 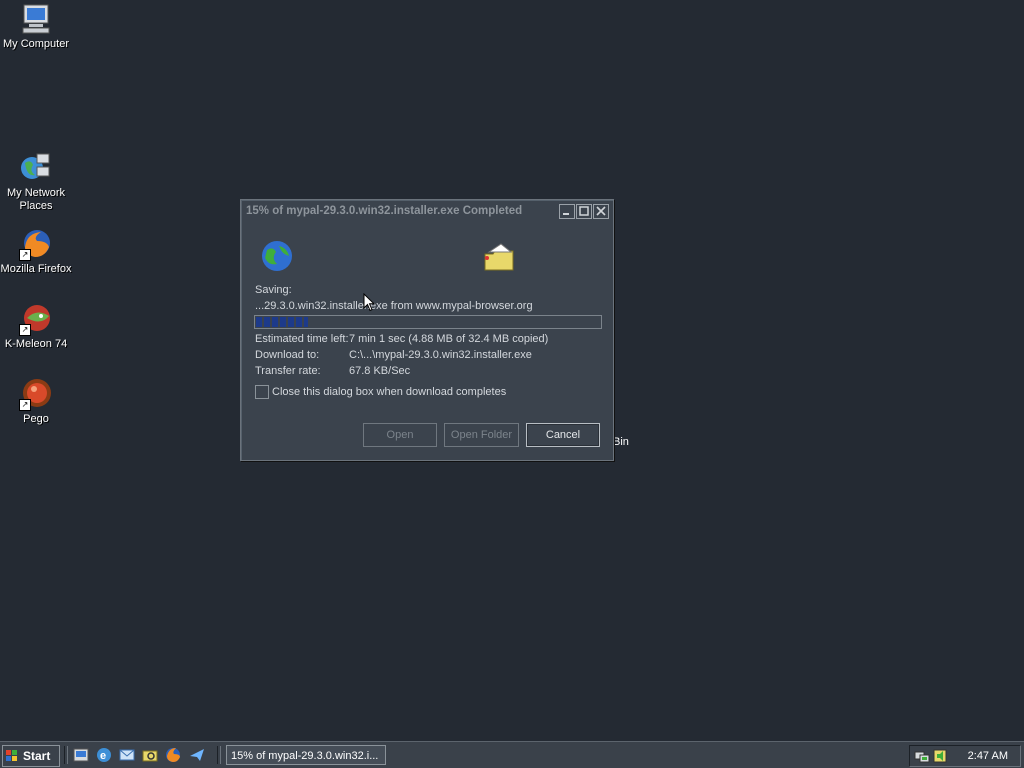 I want to click on estimated-time-value: 7 min 1 sec (4.88 MB of 32.4 MB copied), so click(x=449, y=339).